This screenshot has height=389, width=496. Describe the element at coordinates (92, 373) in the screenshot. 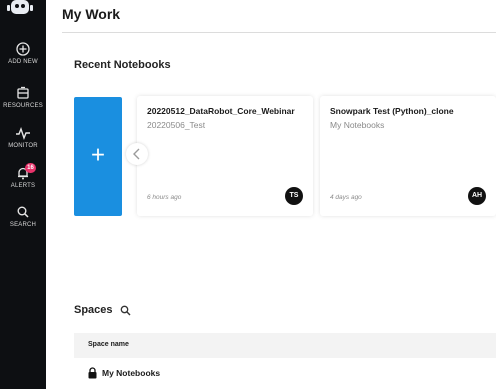

I see `lock-icon` at that location.